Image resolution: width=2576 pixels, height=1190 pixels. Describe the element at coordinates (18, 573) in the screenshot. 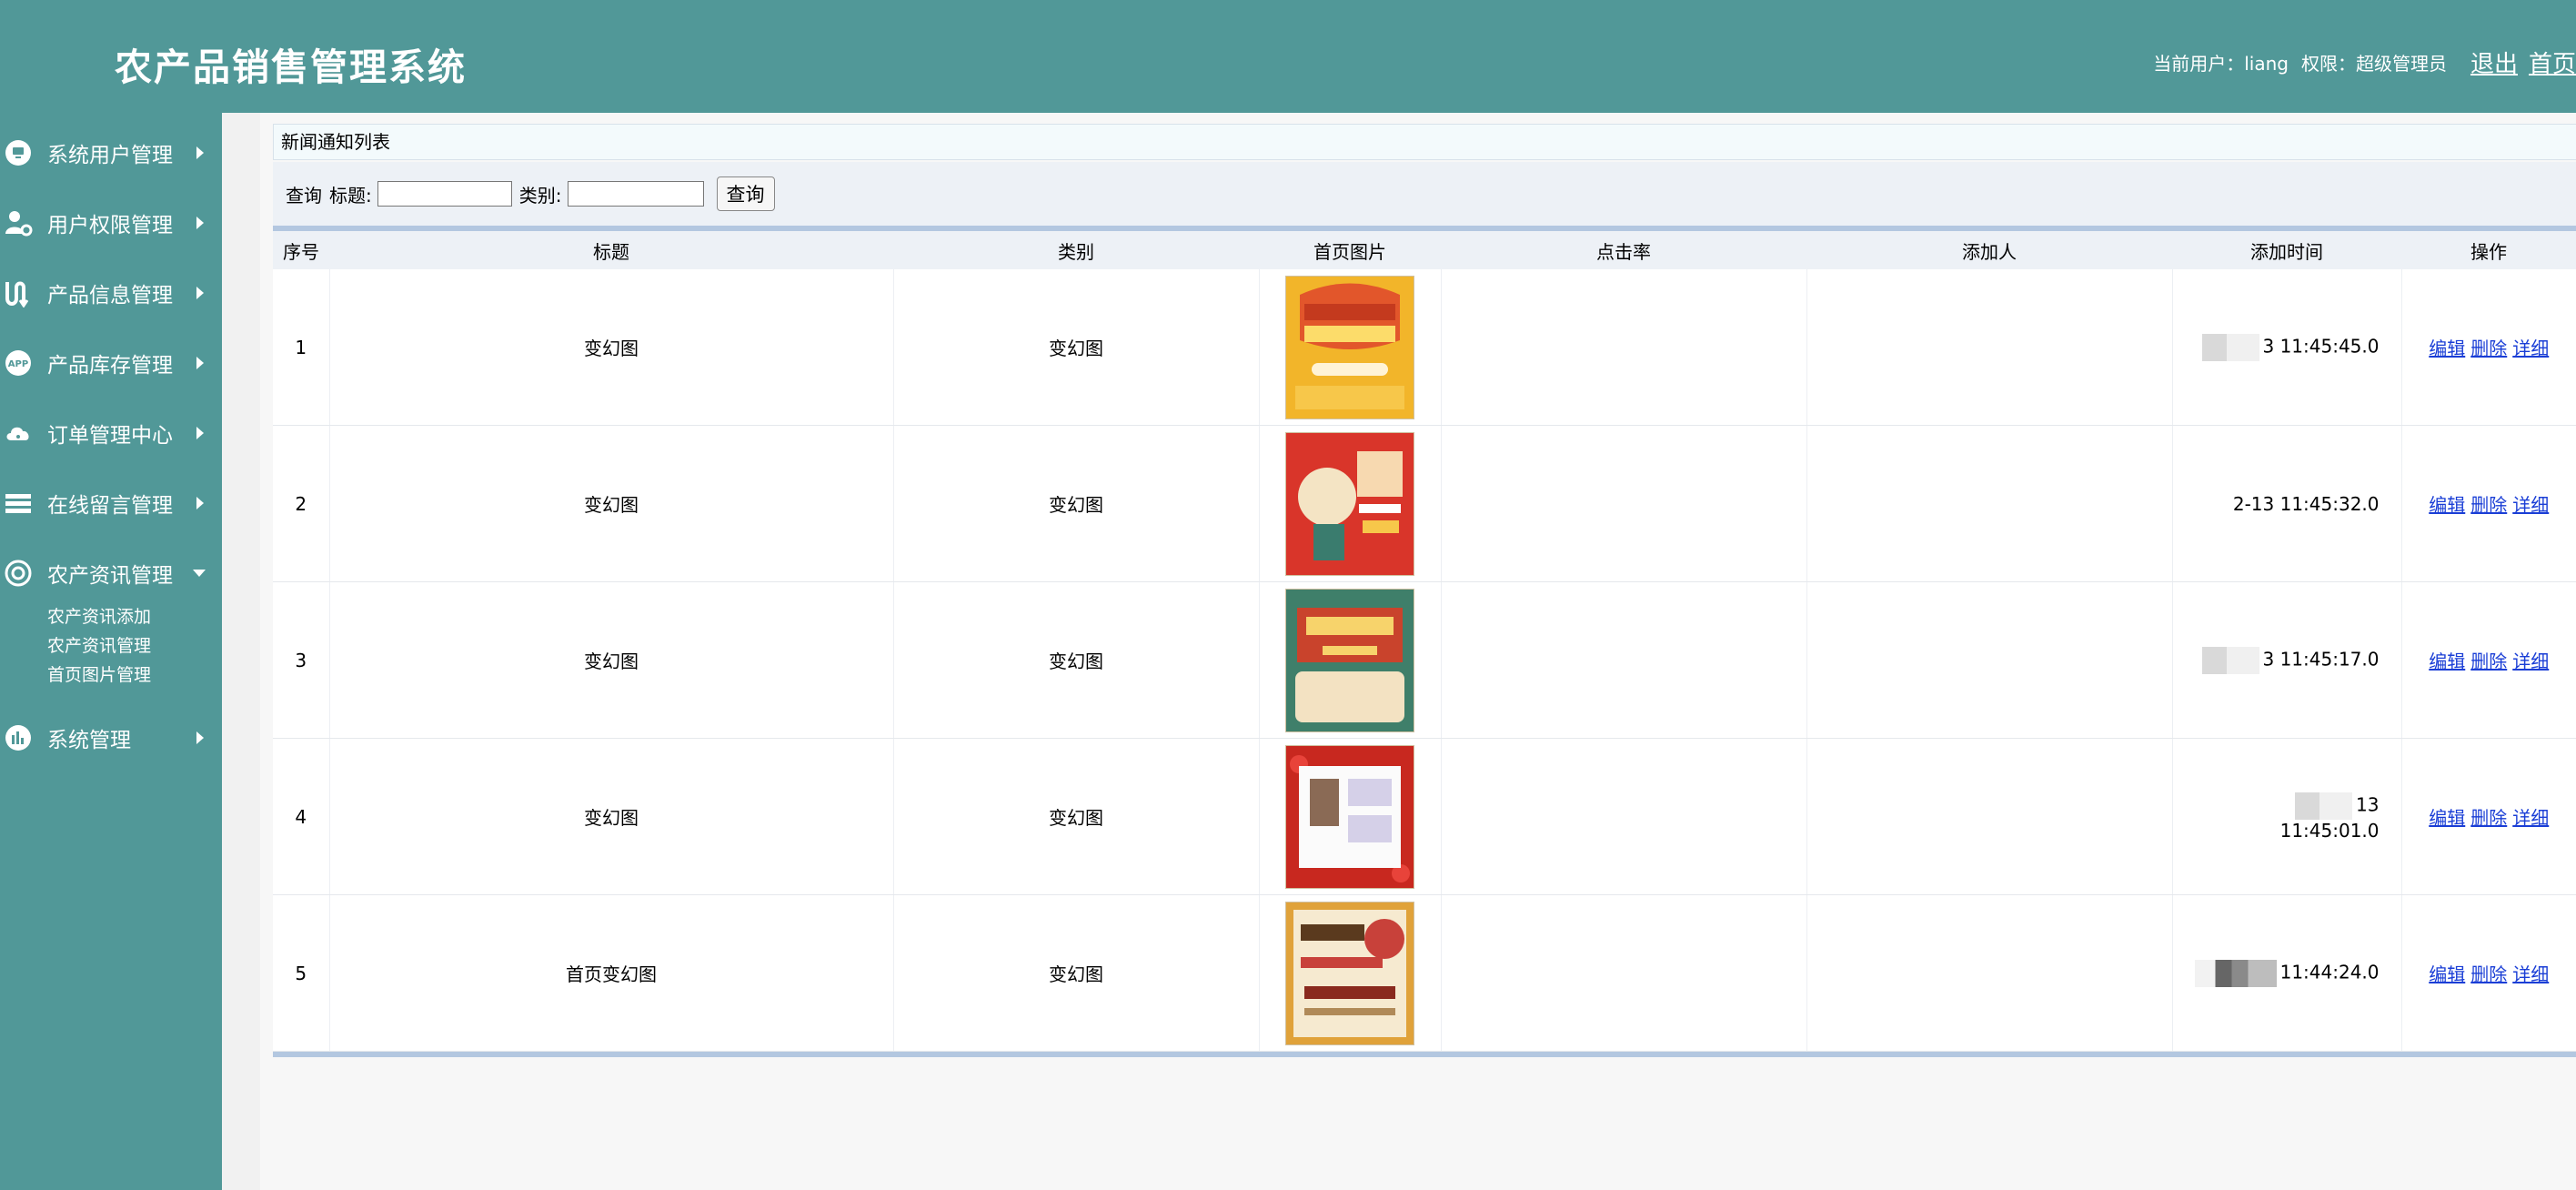

I see `settings-icon` at that location.